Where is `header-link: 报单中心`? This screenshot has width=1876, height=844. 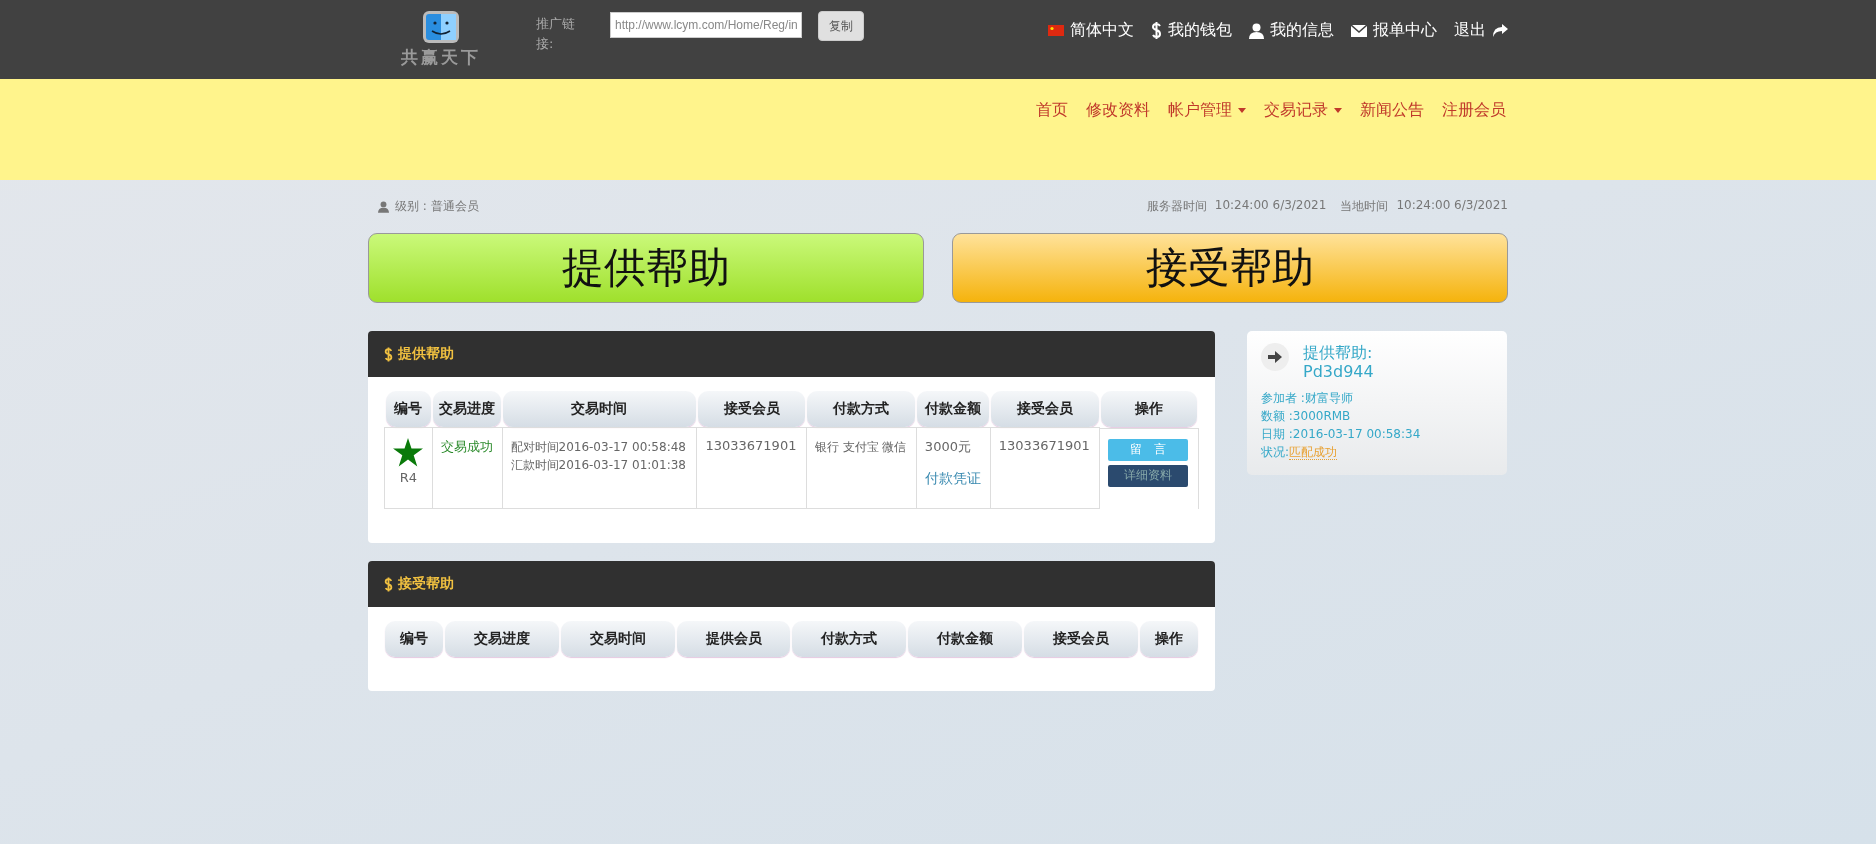
header-link: 报单中心 is located at coordinates (1394, 30).